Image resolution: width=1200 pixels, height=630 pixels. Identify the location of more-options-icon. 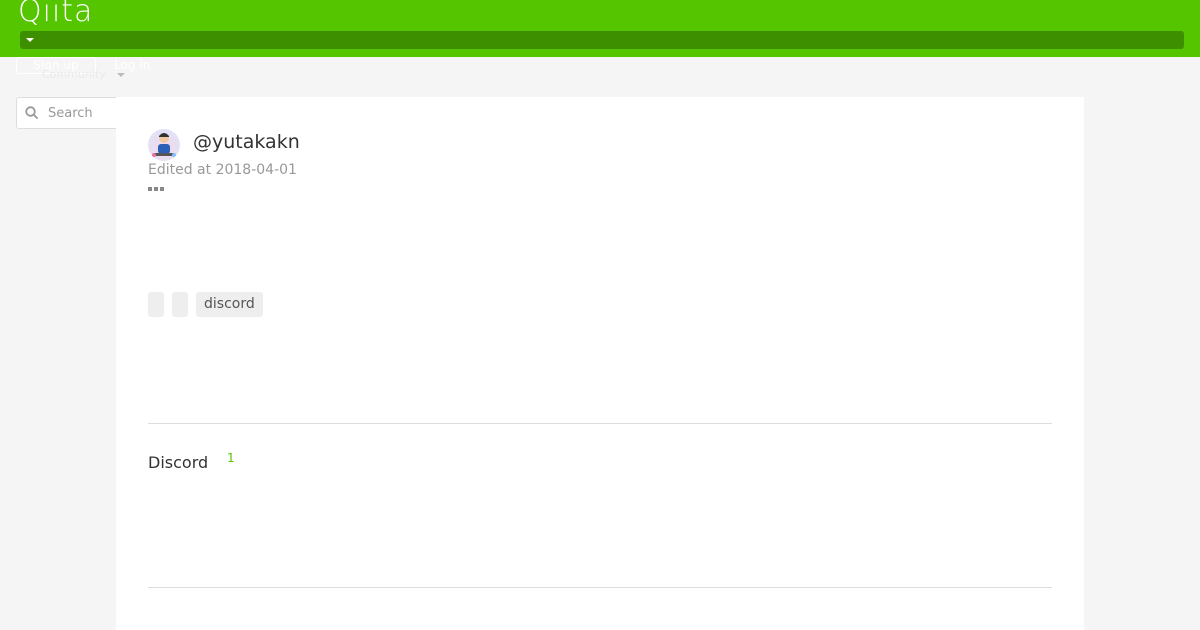
(156, 189).